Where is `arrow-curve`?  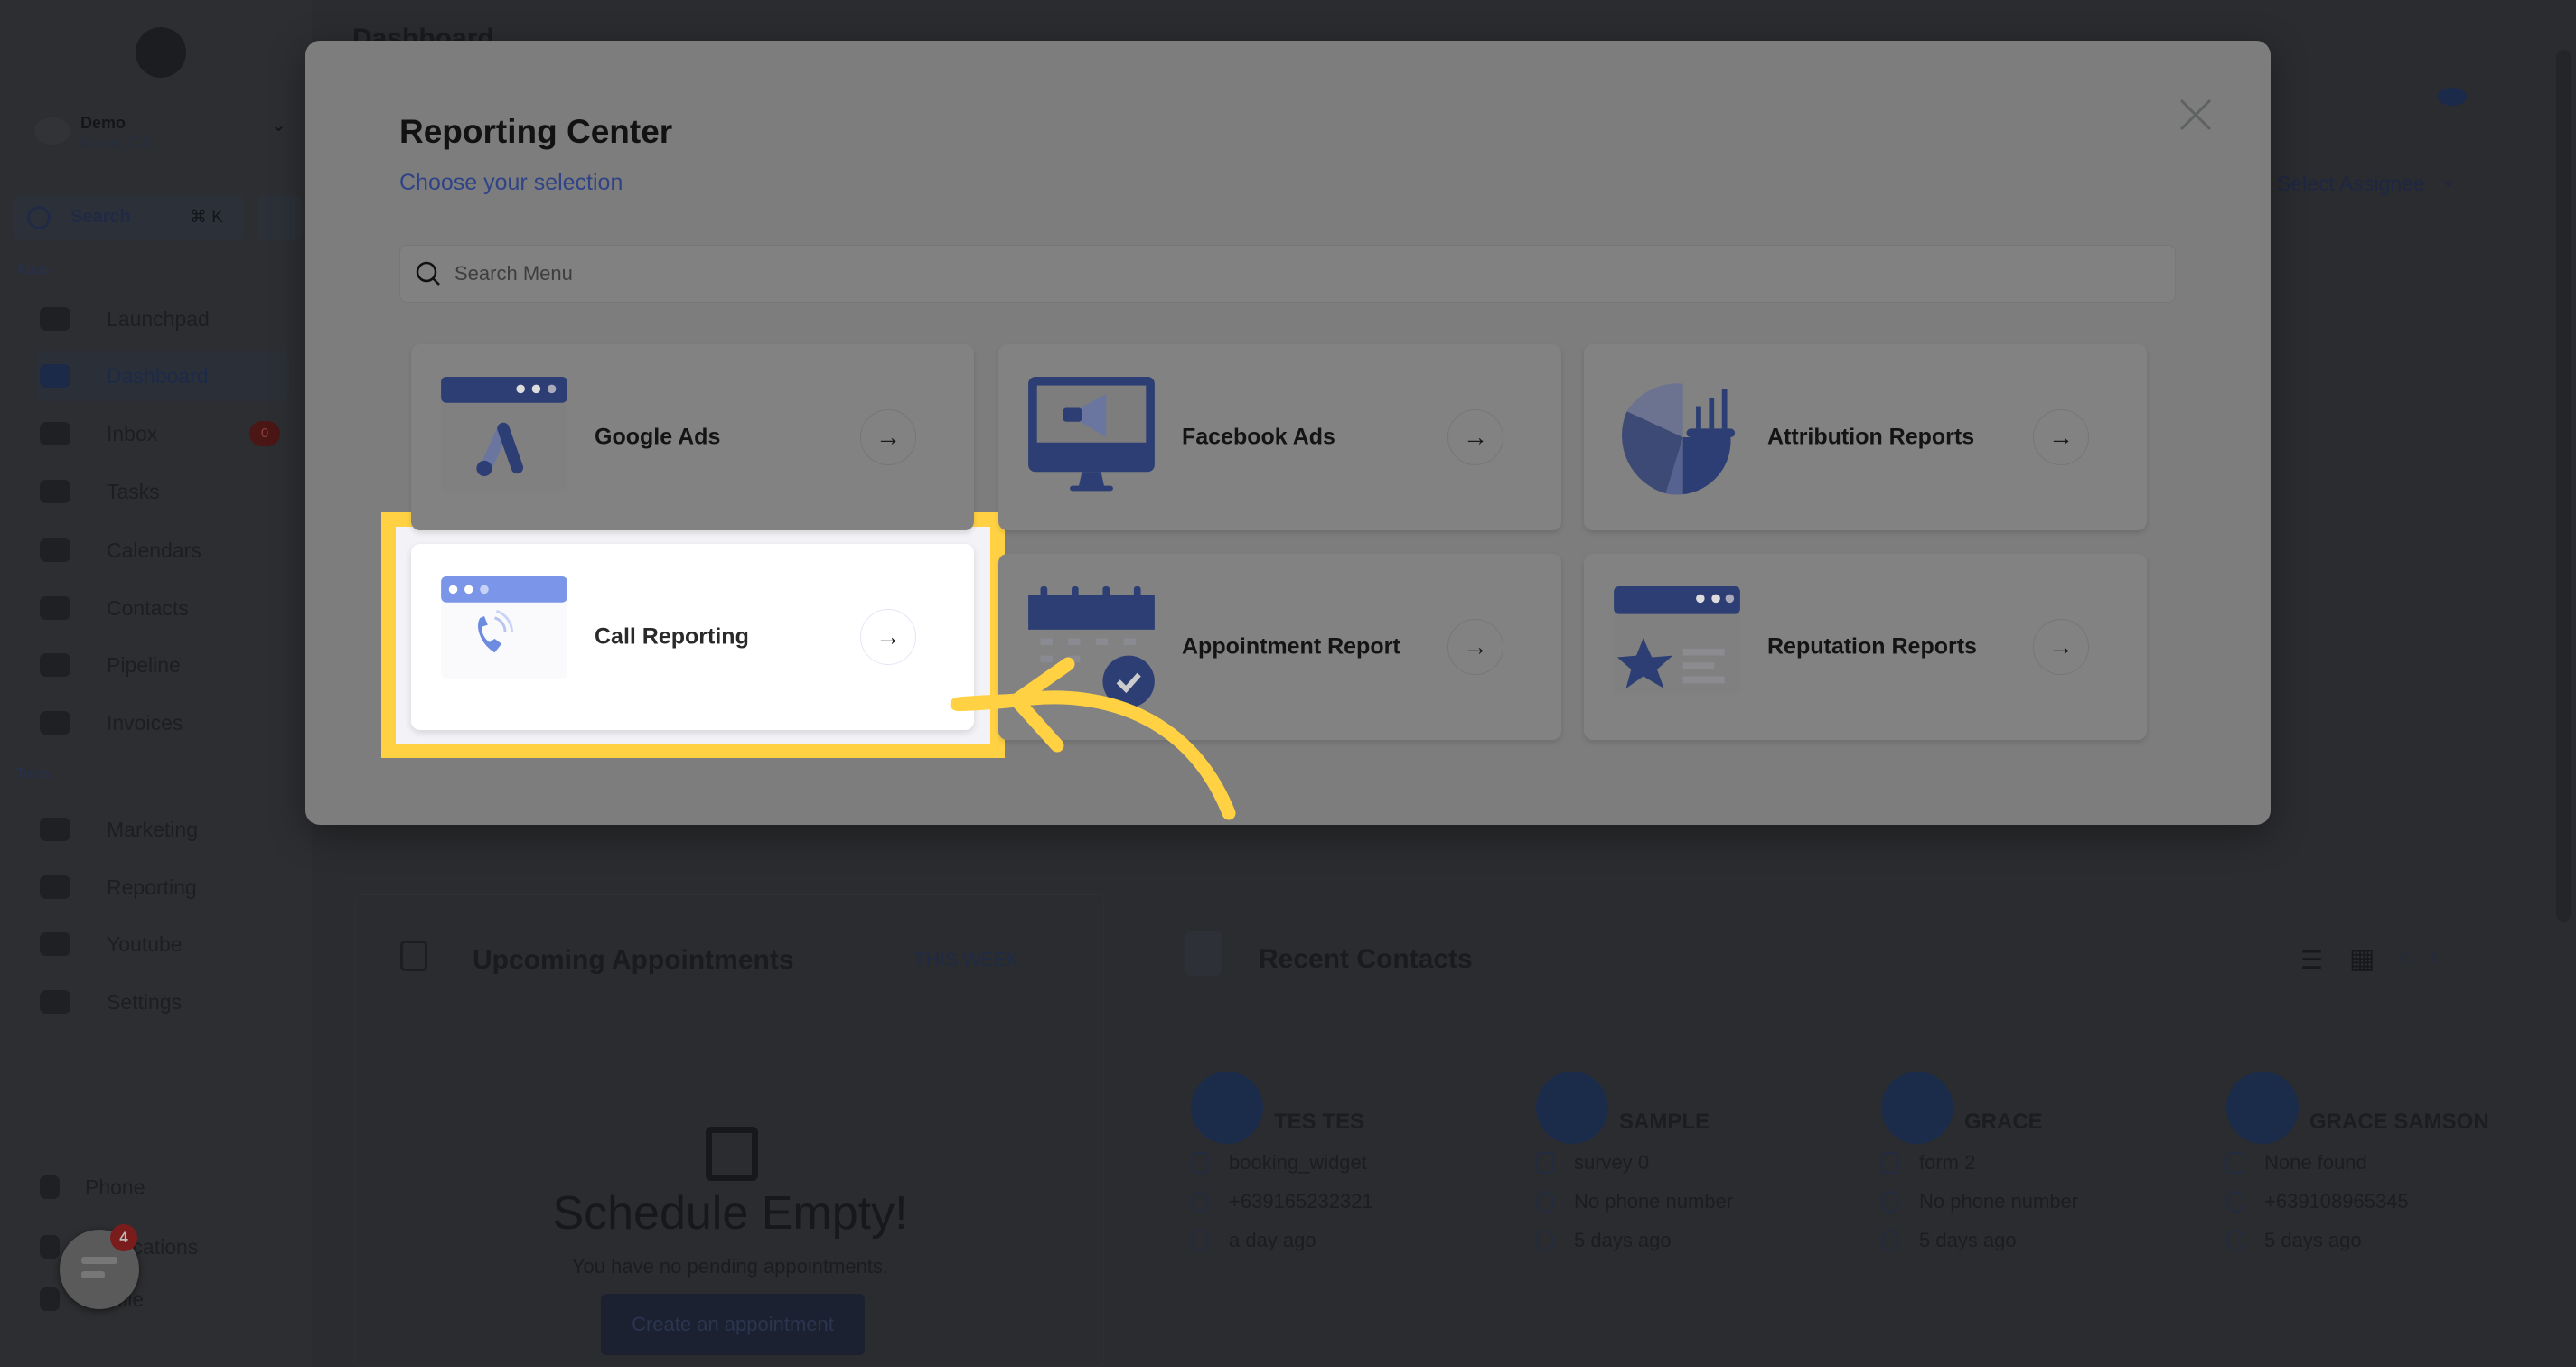
arrow-curve is located at coordinates (1093, 755).